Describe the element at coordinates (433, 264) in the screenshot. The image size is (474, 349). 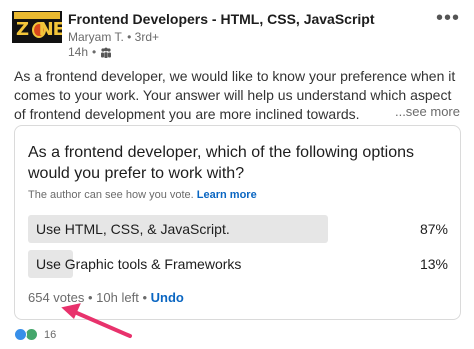
I see `poll-option-2-percent: 13%` at that location.